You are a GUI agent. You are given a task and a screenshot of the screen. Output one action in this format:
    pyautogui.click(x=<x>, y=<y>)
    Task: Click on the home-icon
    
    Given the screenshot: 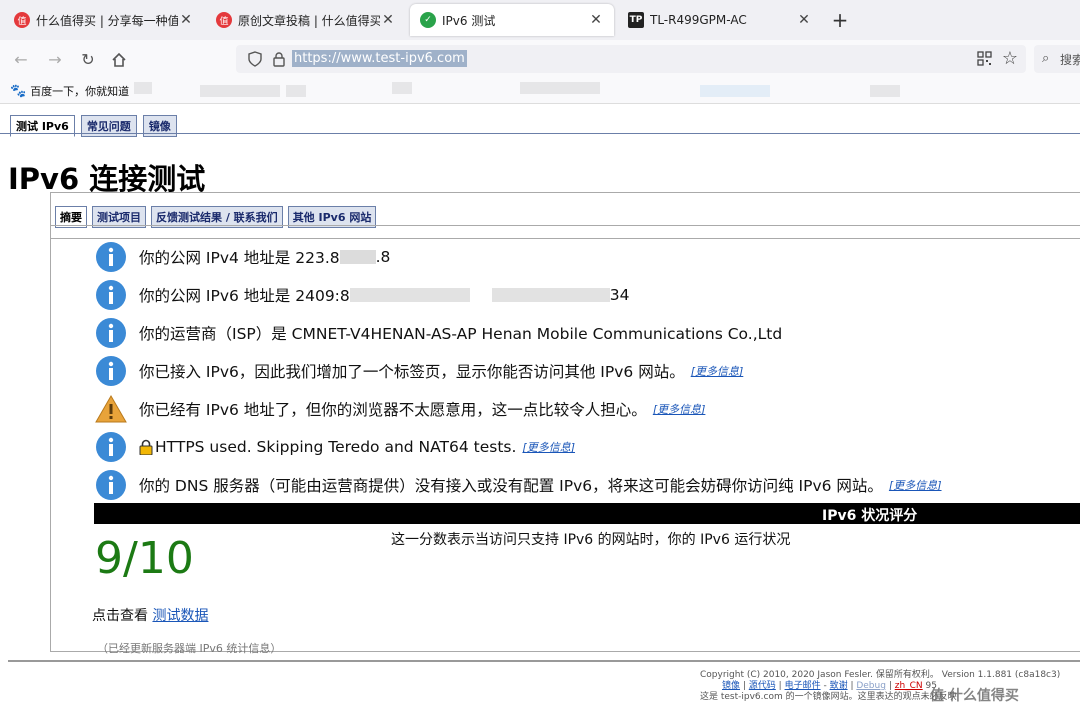 What is the action you would take?
    pyautogui.click(x=119, y=60)
    